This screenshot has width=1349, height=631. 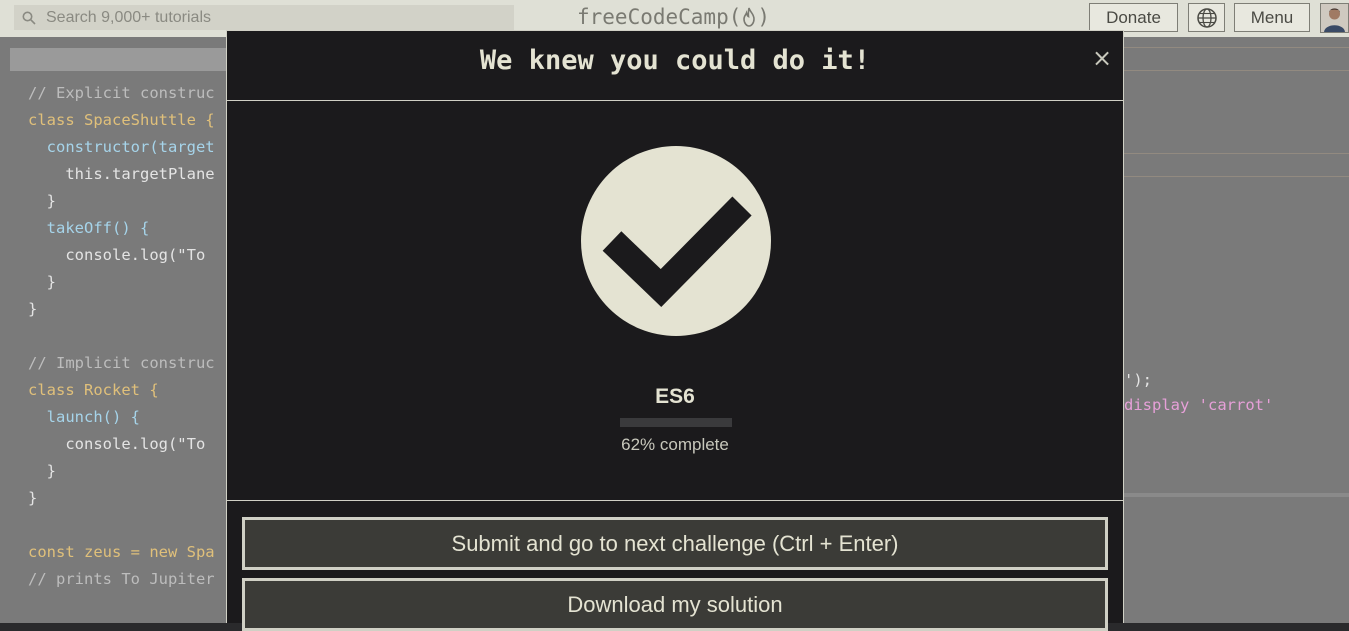 I want to click on code-fragment: ');, so click(x=1138, y=380).